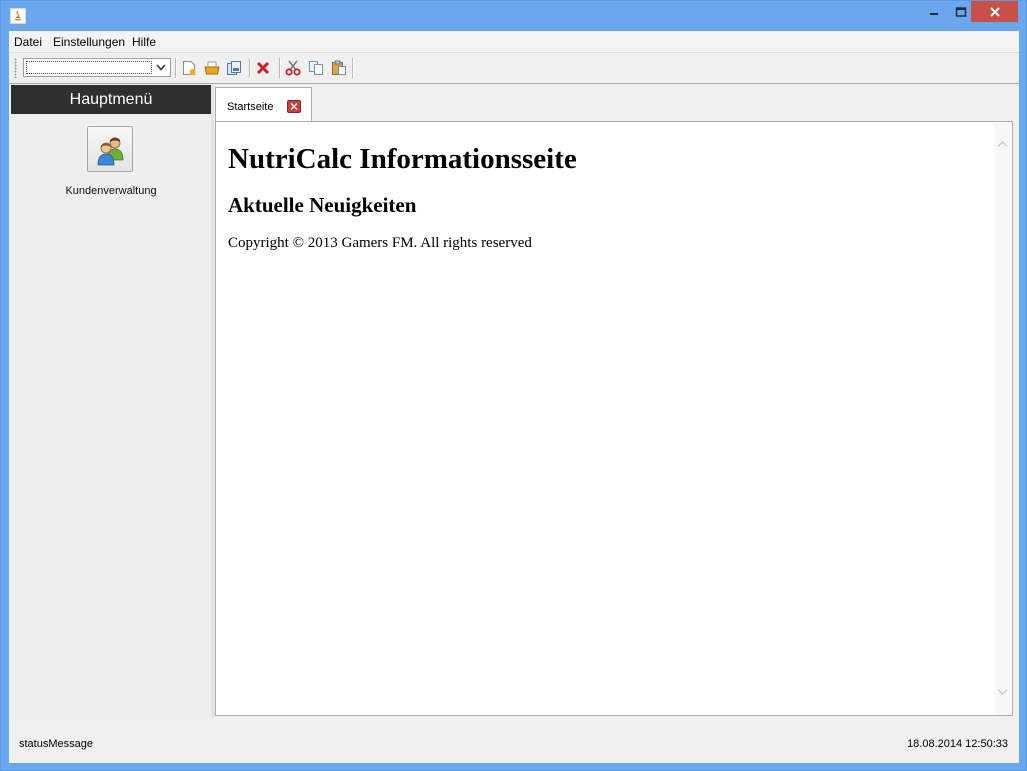 Image resolution: width=1027 pixels, height=771 pixels. I want to click on tab-startseite: Startseite, so click(263, 104).